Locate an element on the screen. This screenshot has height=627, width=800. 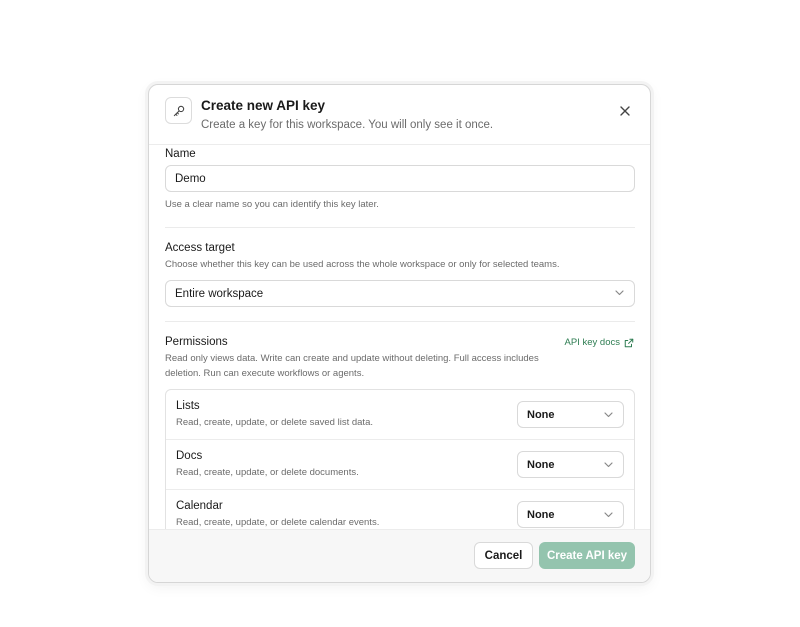
api-key-docs-link-label: API key docs is located at coordinates (592, 342).